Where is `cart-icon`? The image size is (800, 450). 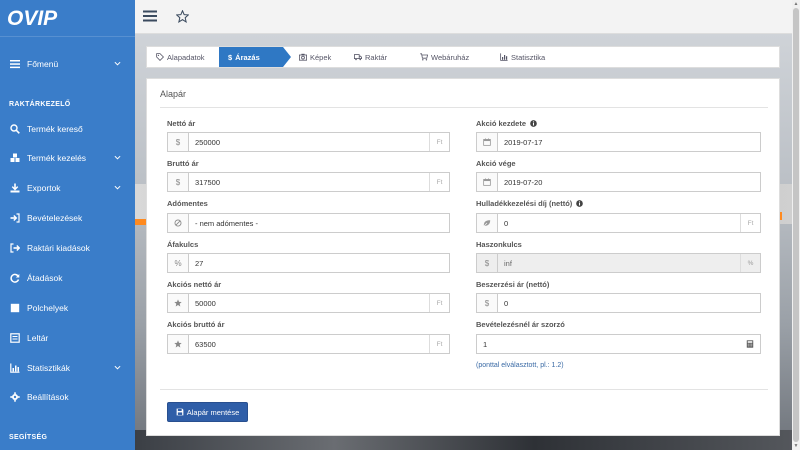
cart-icon is located at coordinates (424, 57).